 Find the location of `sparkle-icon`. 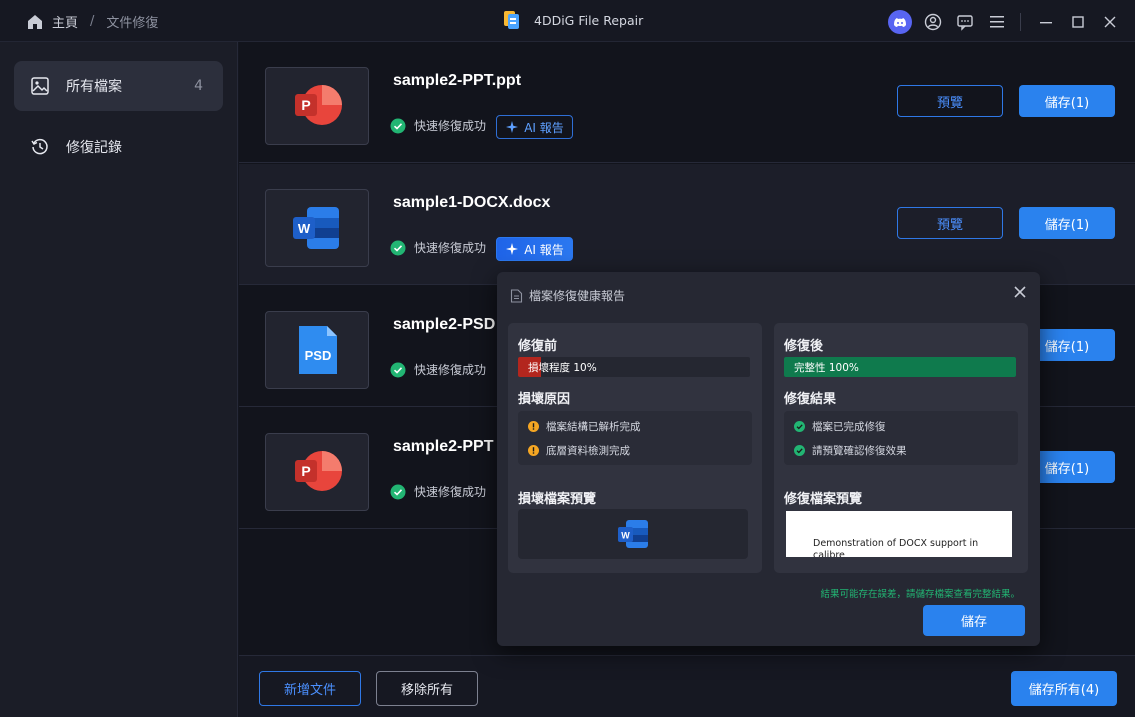

sparkle-icon is located at coordinates (512, 127).